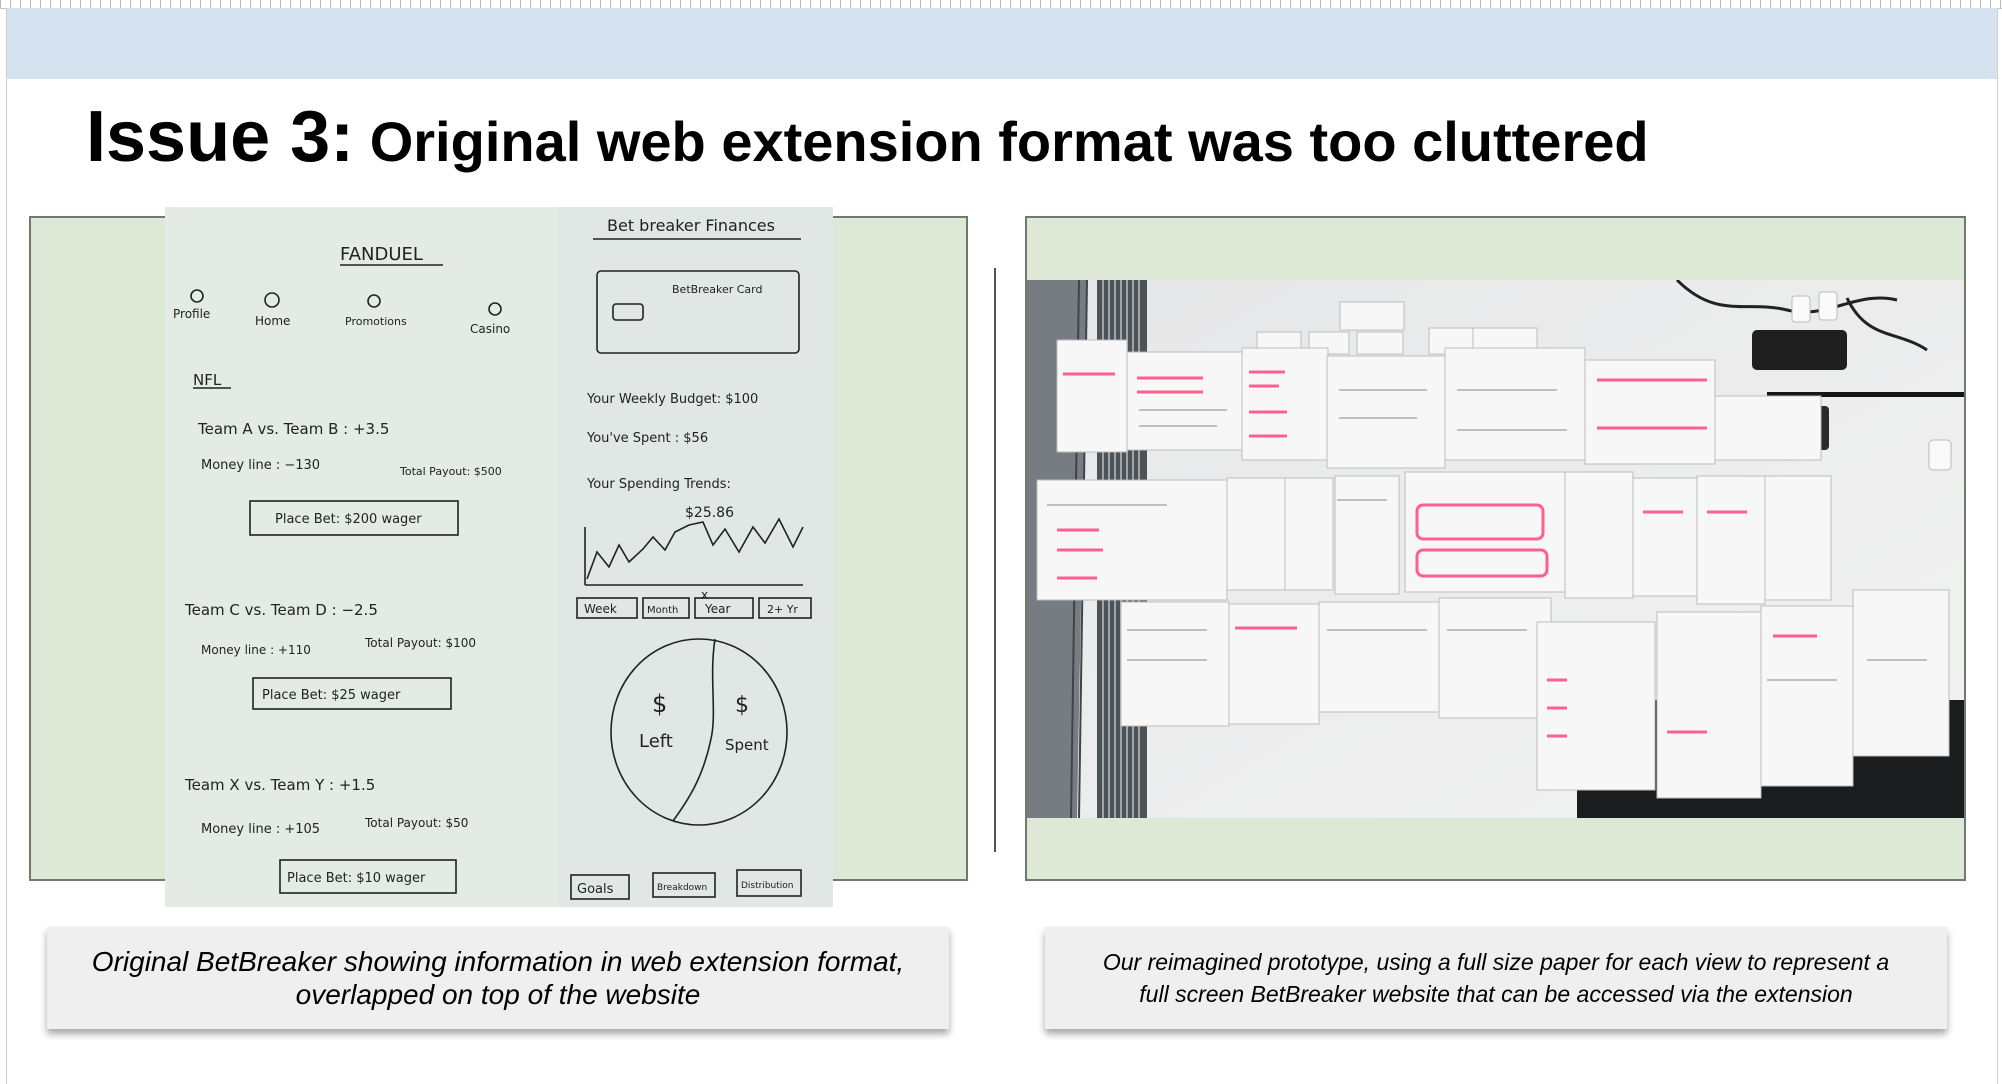 This screenshot has width=2002, height=1084. Describe the element at coordinates (717, 289) in the screenshot. I see `card-label: BetBreaker Card` at that location.